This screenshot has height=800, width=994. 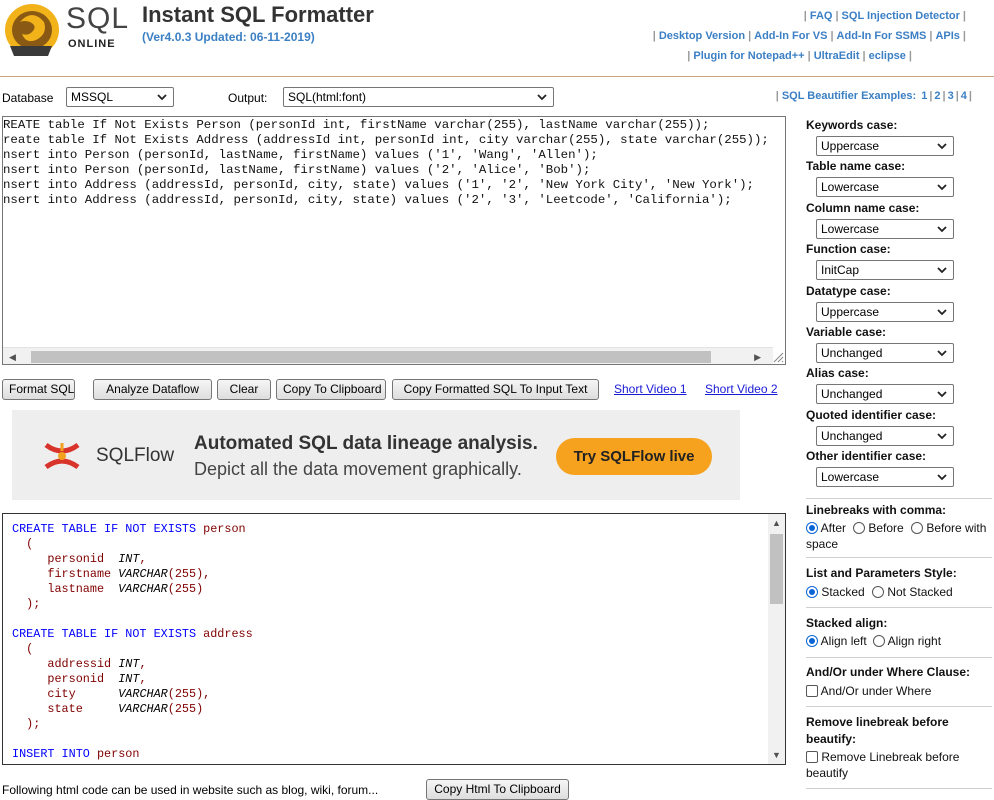 I want to click on radio-align-left, so click(x=812, y=641).